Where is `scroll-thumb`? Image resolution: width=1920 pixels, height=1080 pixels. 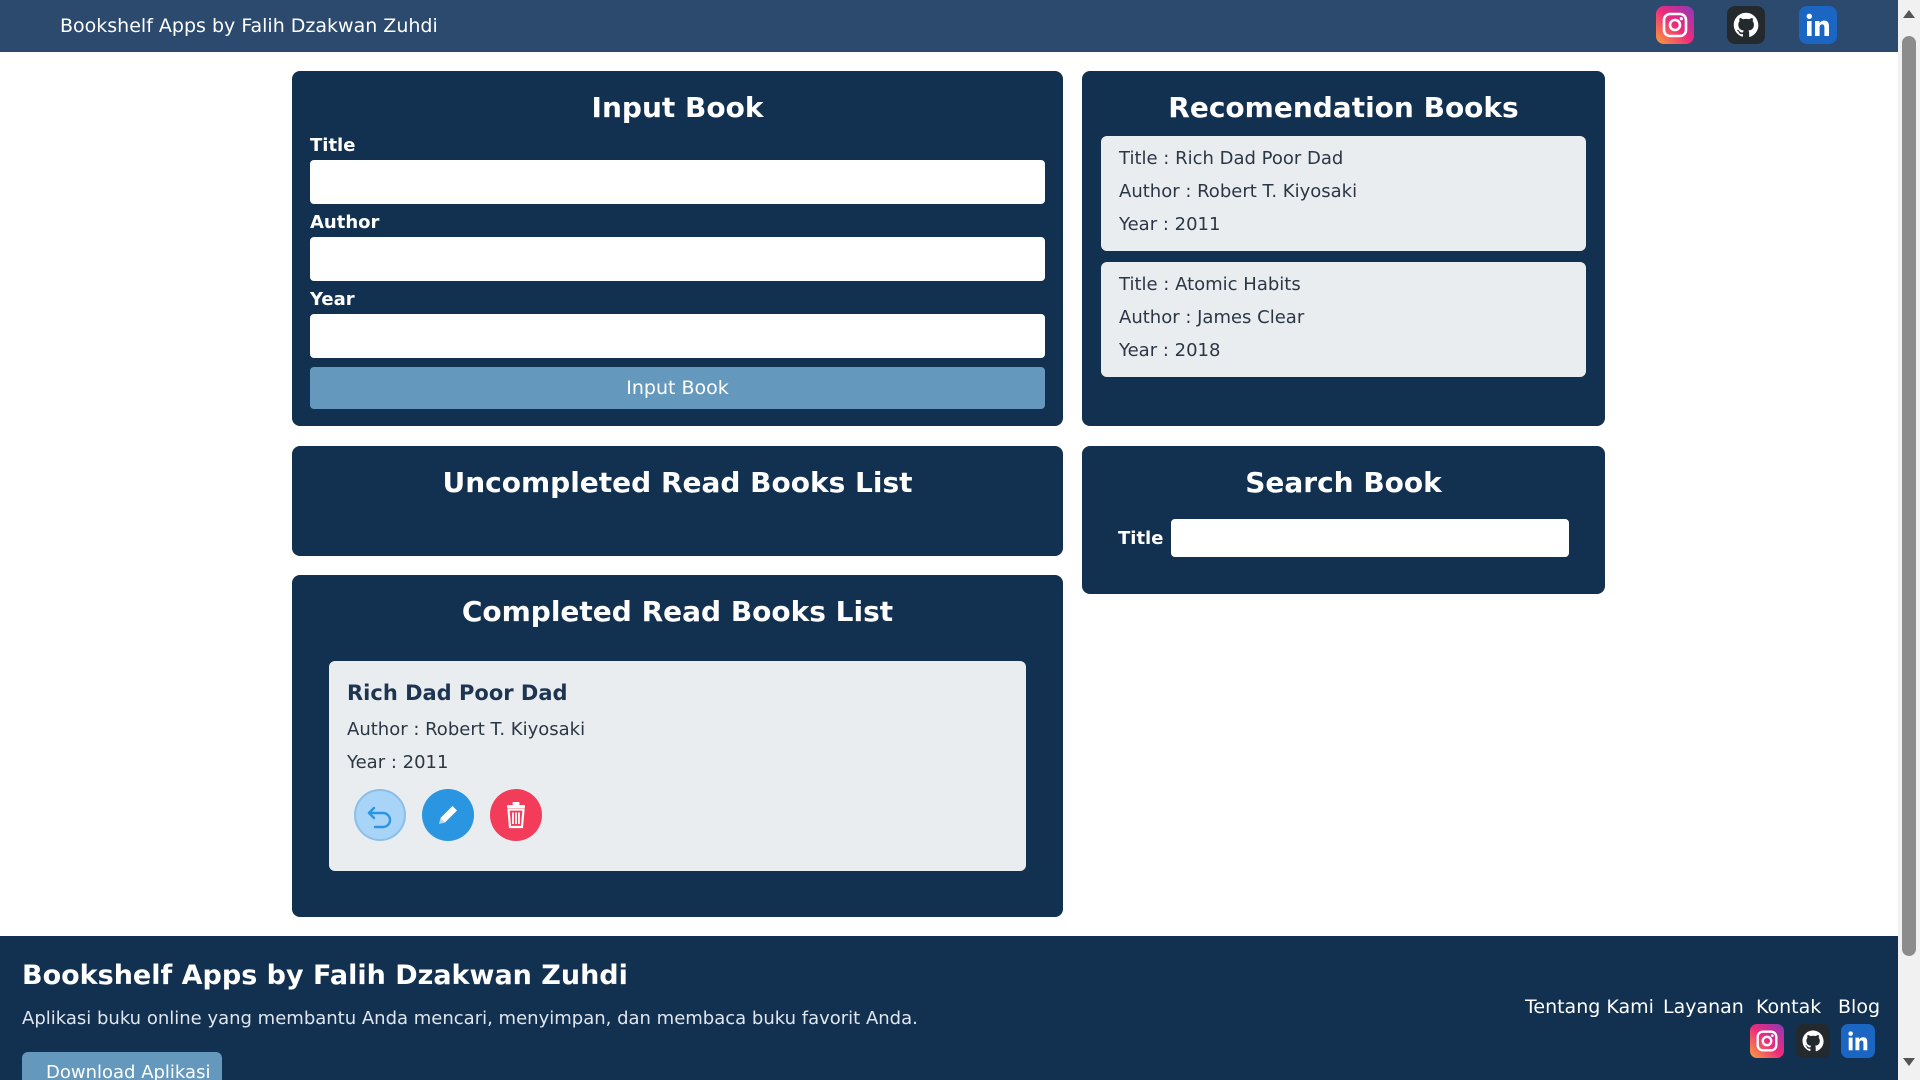
scroll-thumb is located at coordinates (1909, 496).